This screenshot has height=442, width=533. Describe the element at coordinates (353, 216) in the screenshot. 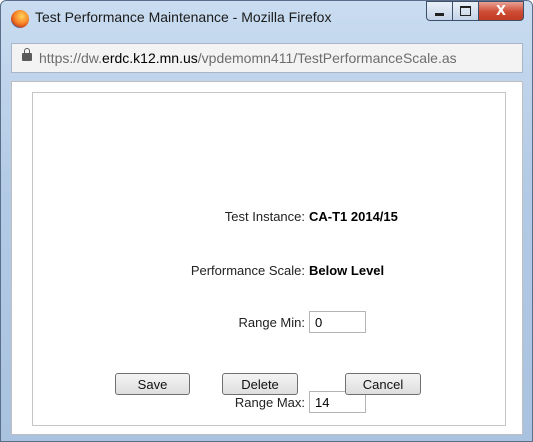

I see `test-instance-value: CA-T1 2014/15` at that location.